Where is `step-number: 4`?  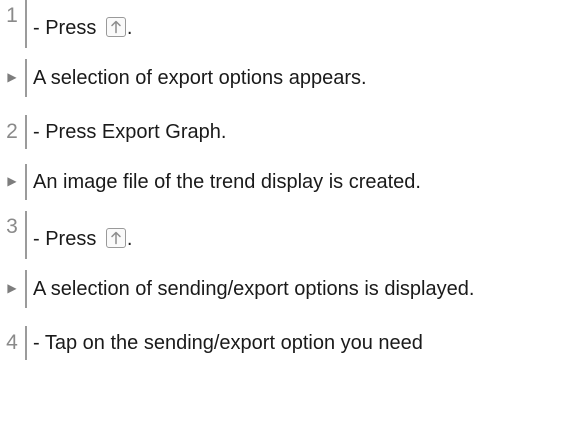
step-number: 4 is located at coordinates (12, 342).